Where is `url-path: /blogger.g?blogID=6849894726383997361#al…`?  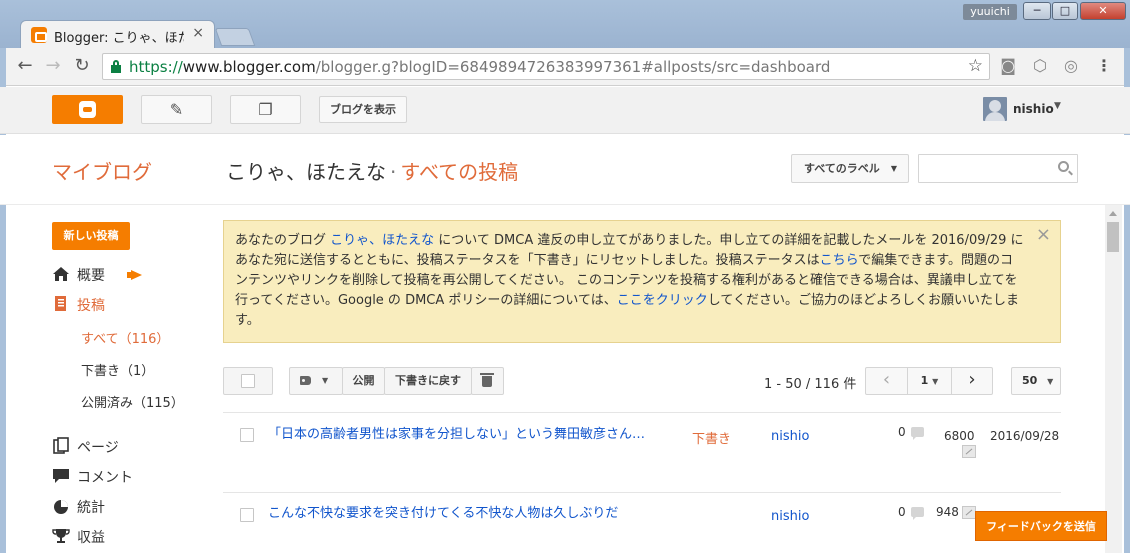
url-path: /blogger.g?blogID=6849894726383997361#al… is located at coordinates (573, 67).